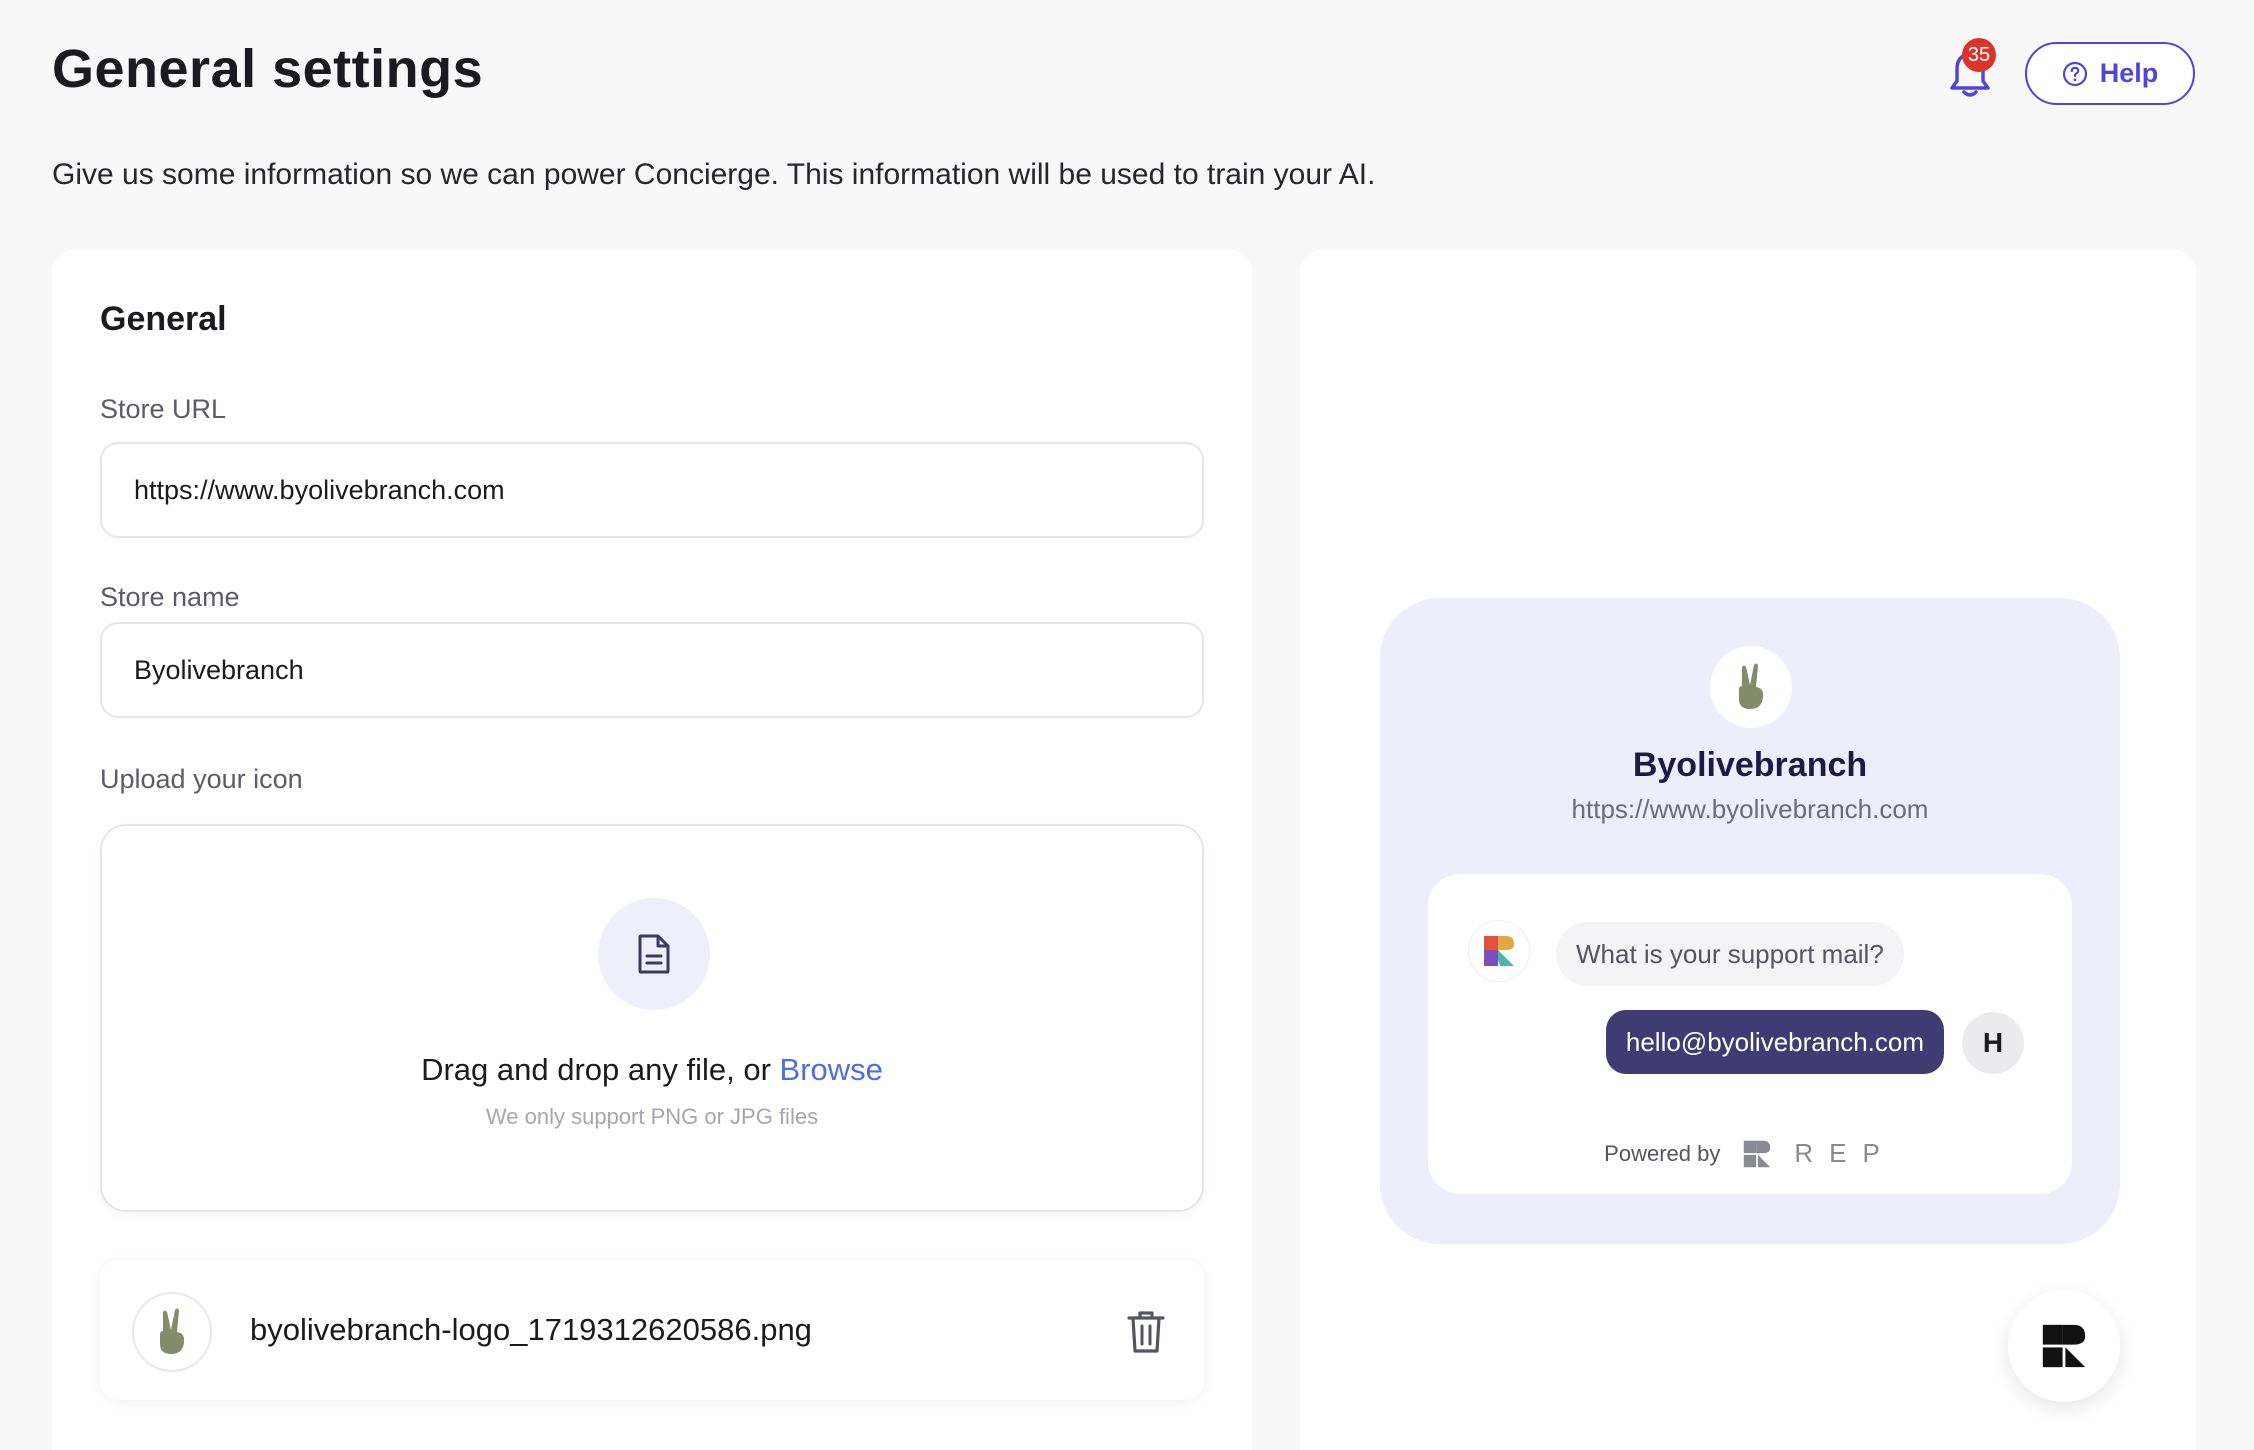  Describe the element at coordinates (831, 1069) in the screenshot. I see `browse-link: Browse` at that location.